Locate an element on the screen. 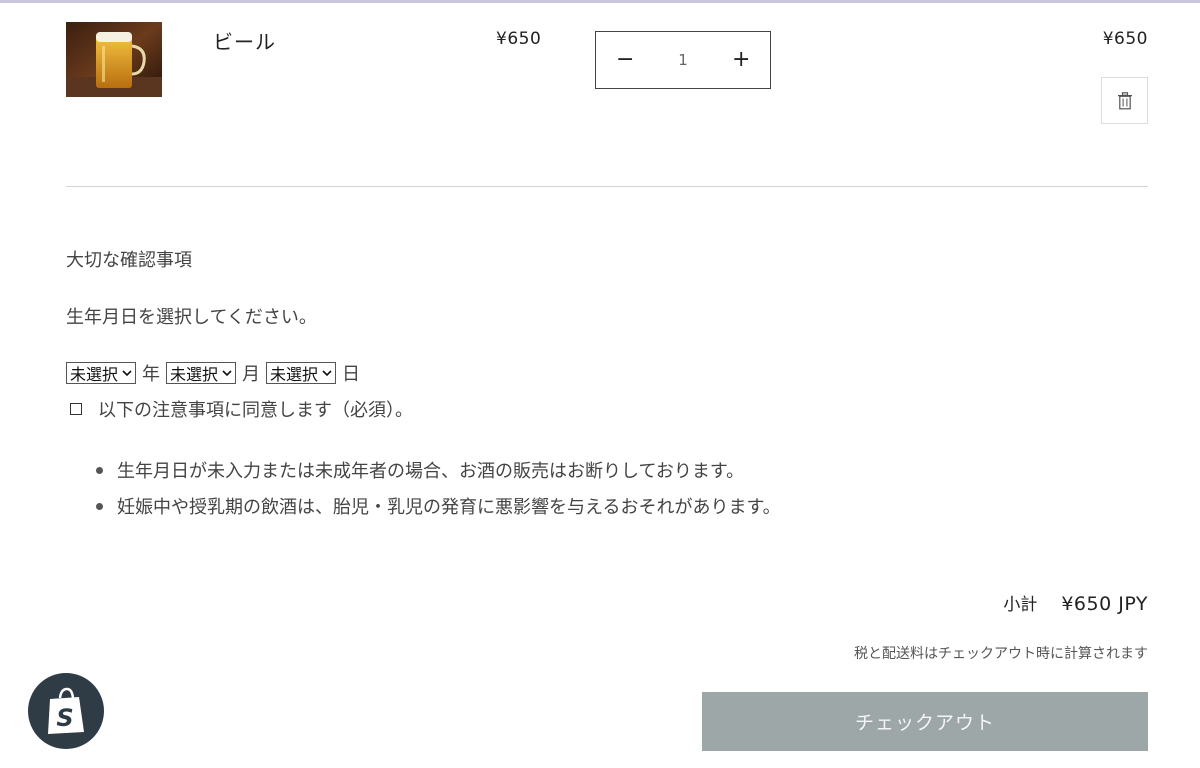  trash-icon is located at coordinates (1124, 100).